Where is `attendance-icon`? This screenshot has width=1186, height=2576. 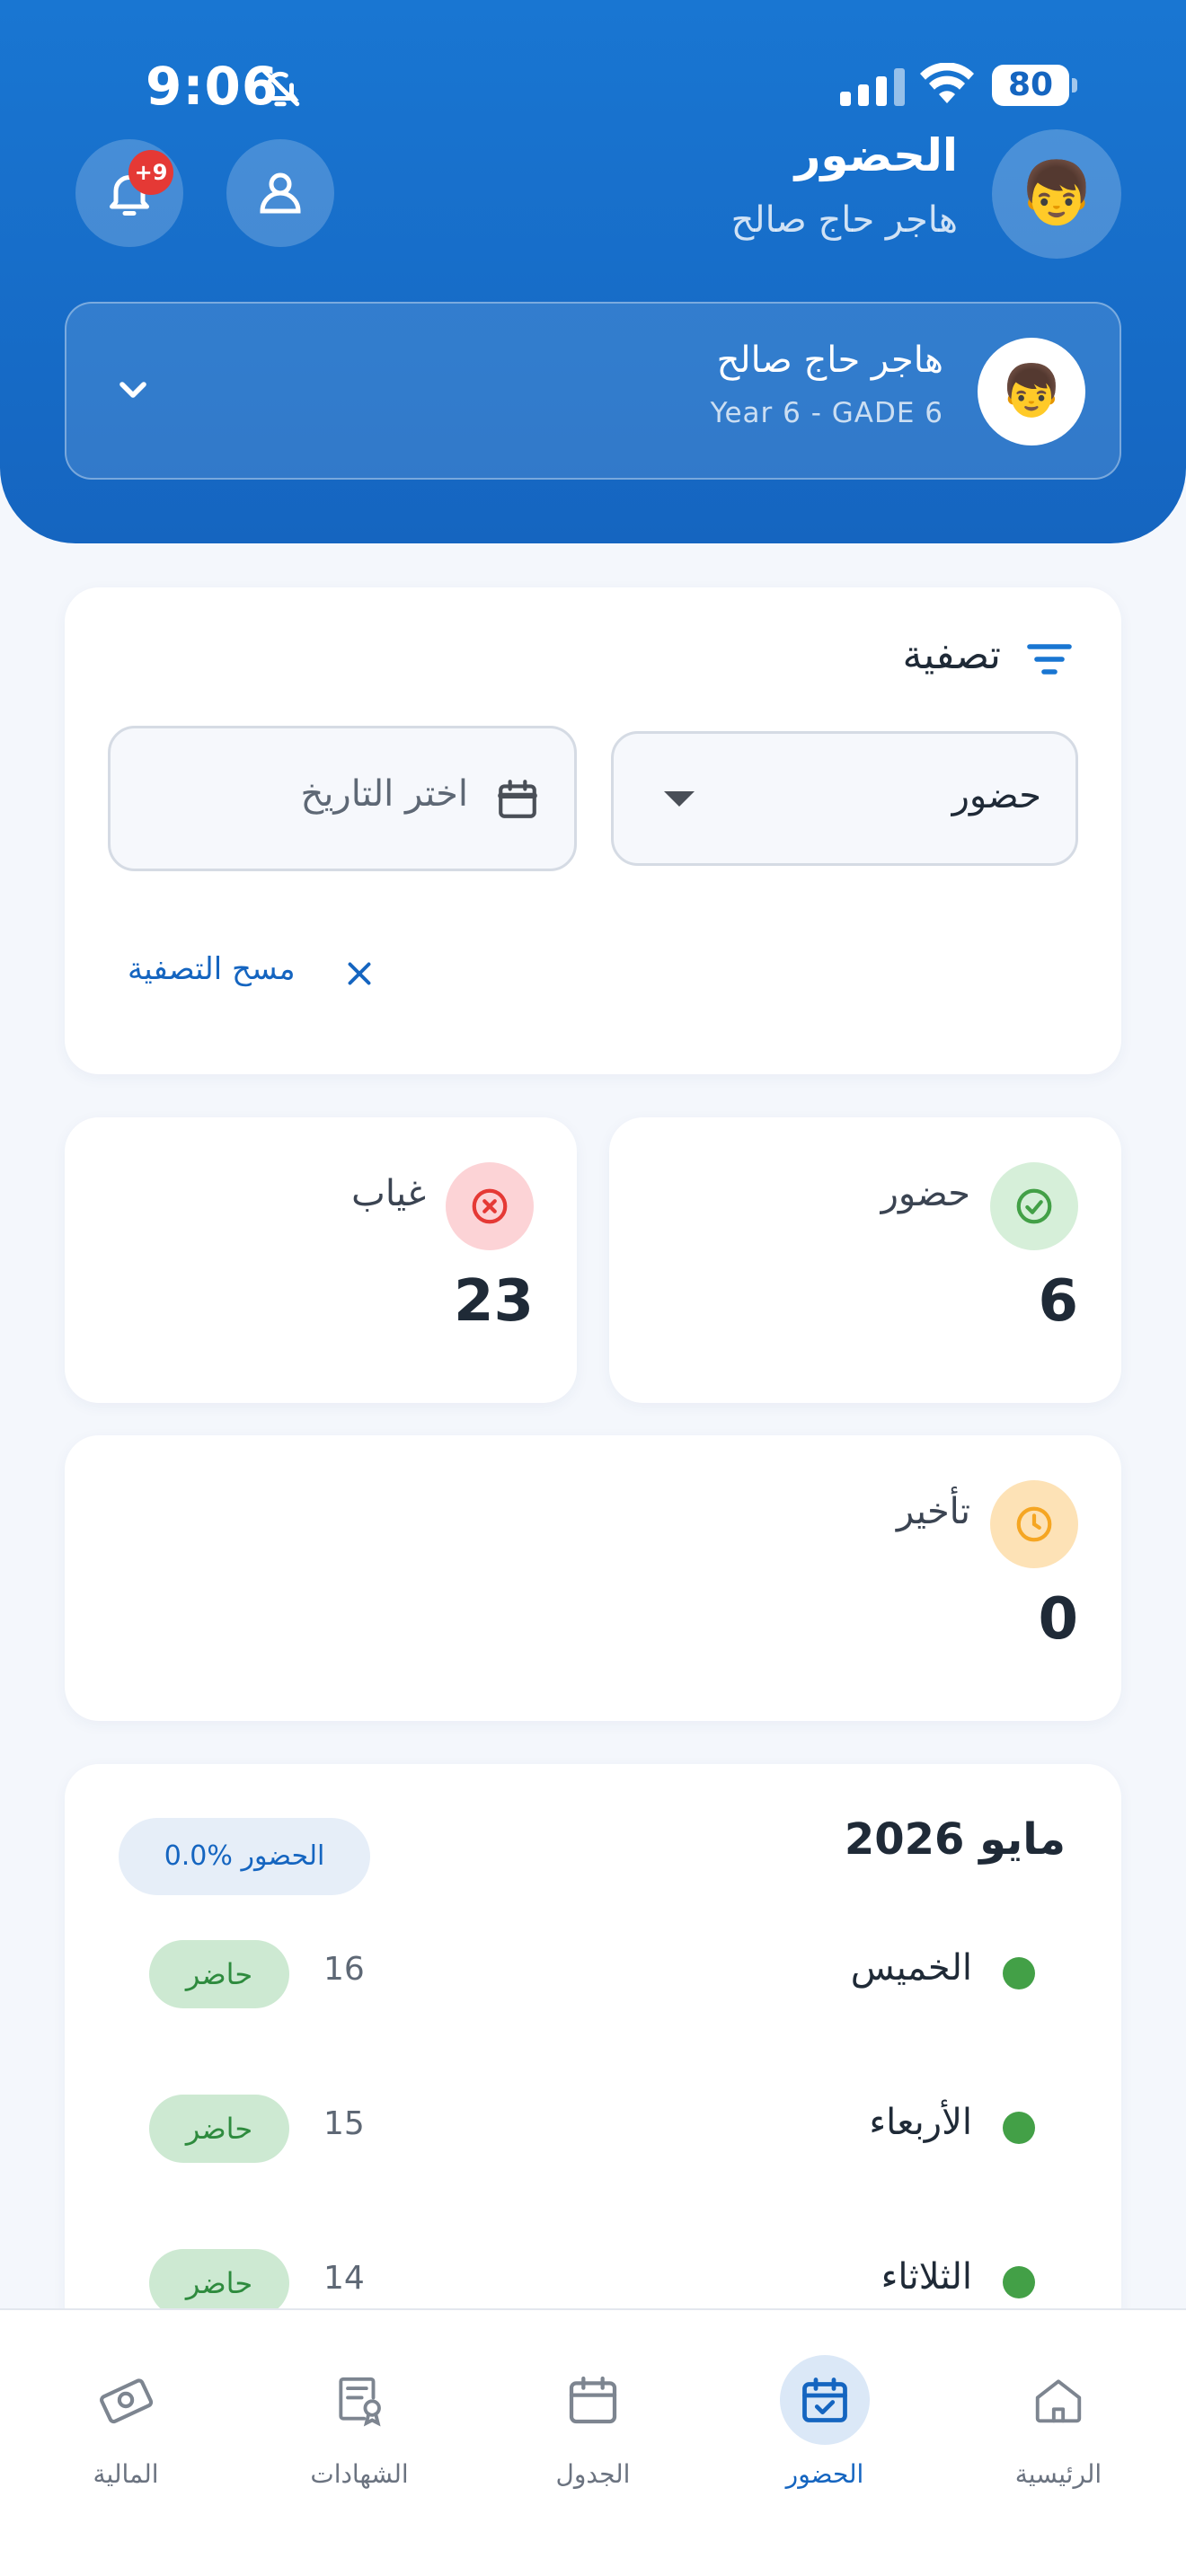 attendance-icon is located at coordinates (825, 2400).